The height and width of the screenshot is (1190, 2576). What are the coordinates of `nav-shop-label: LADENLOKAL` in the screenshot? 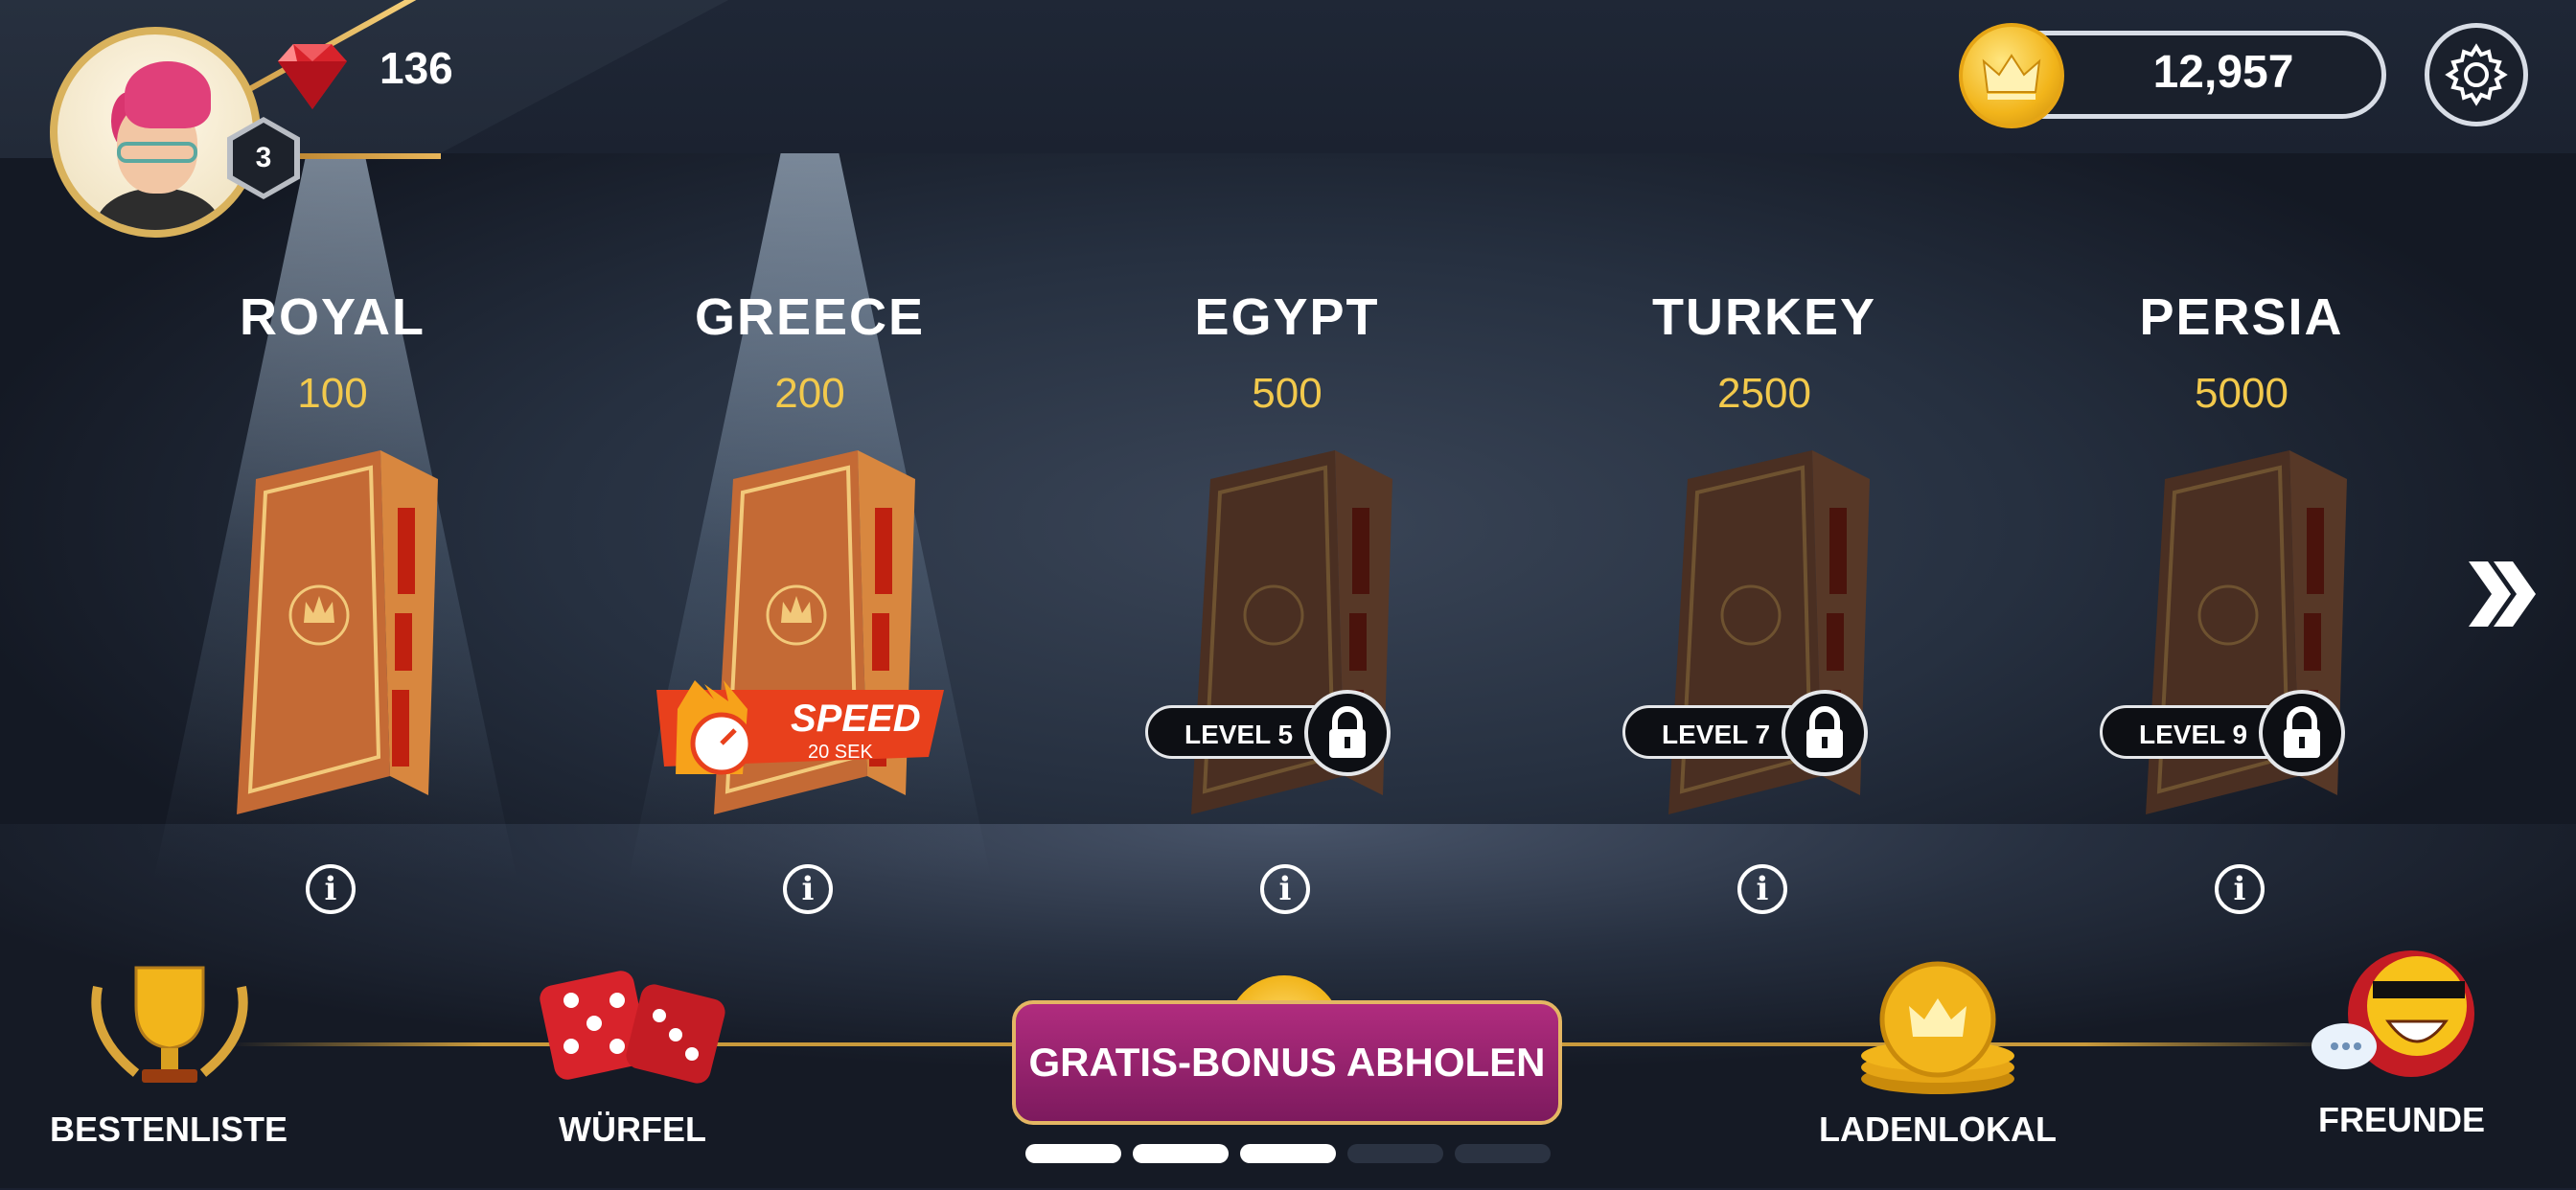 It's located at (1938, 1130).